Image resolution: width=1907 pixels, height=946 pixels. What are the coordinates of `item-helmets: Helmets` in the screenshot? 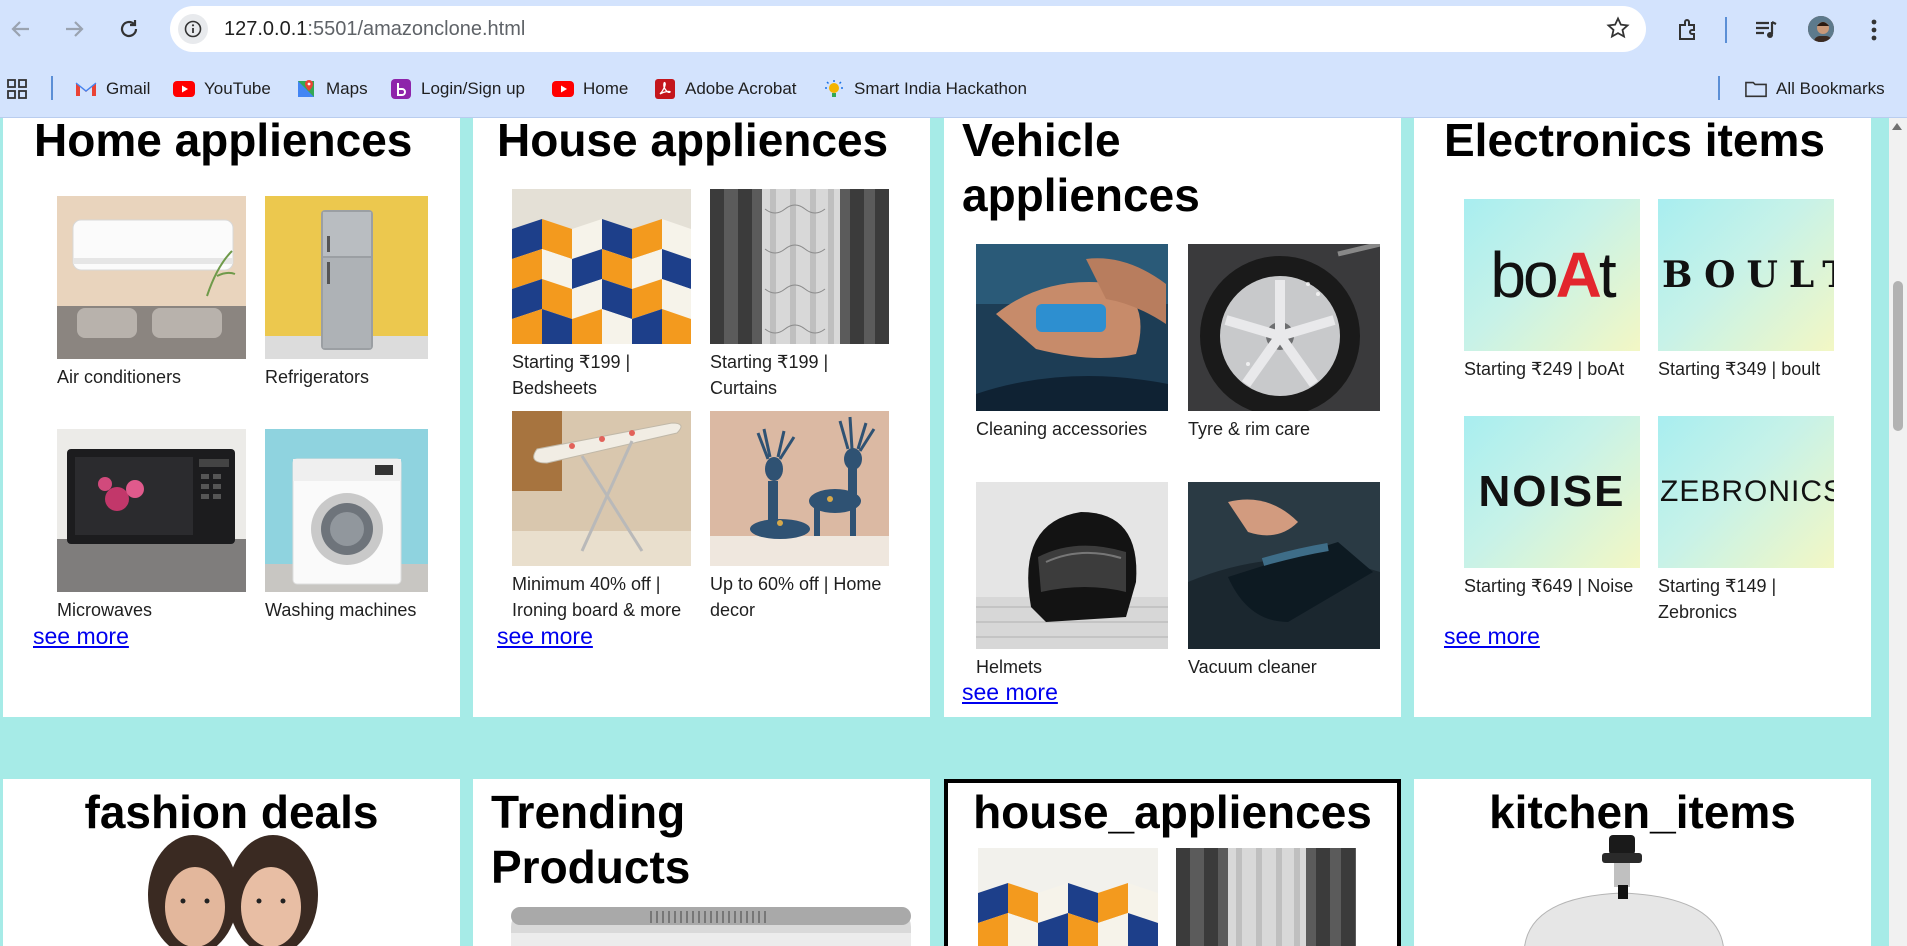 It's located at (1072, 581).